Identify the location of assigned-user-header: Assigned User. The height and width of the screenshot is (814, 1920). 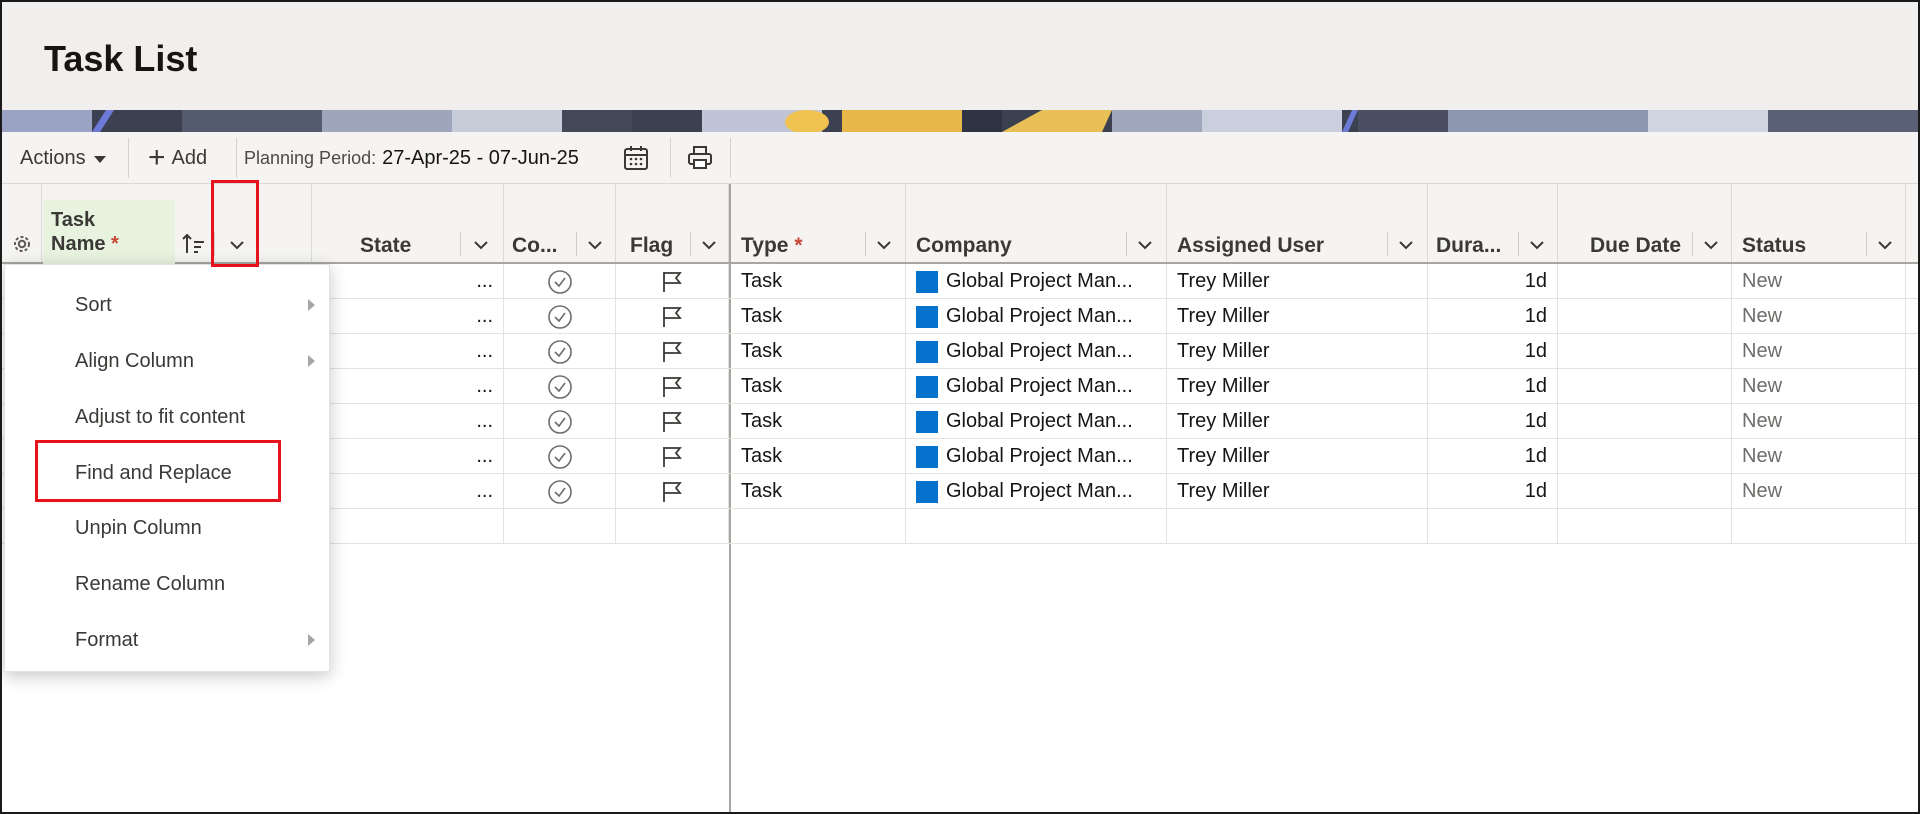
(1297, 223).